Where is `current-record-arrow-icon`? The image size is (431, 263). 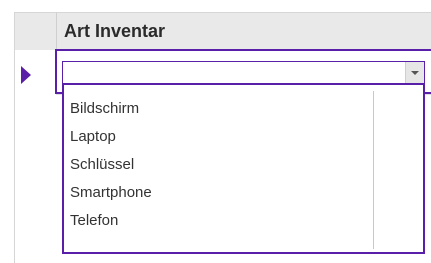 current-record-arrow-icon is located at coordinates (26, 75).